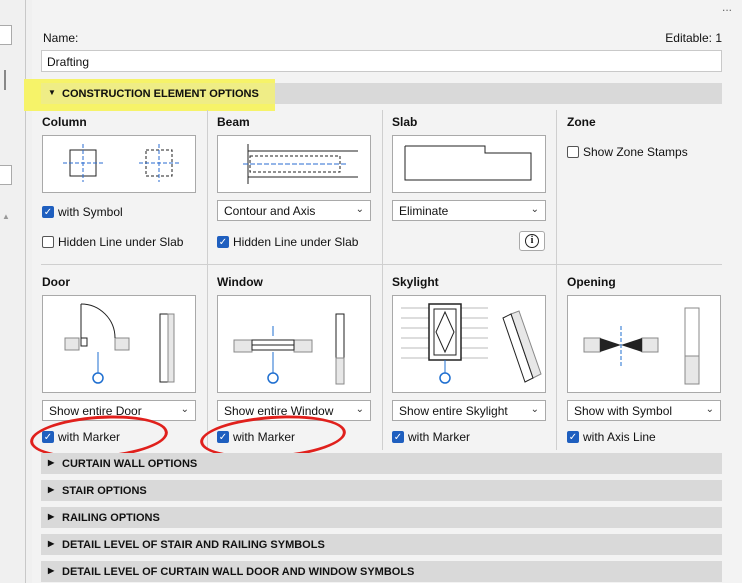 The image size is (742, 583). Describe the element at coordinates (130, 464) in the screenshot. I see `section-label: CURTAIN WALL OPTIONS` at that location.